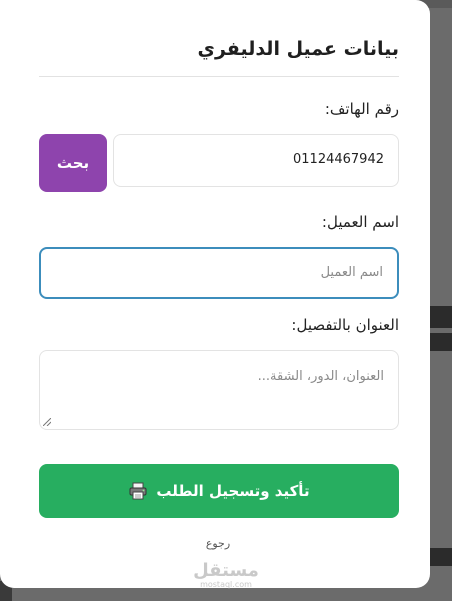 The width and height of the screenshot is (452, 601). I want to click on modal-title: بيانات عميل الدليفري, so click(298, 49).